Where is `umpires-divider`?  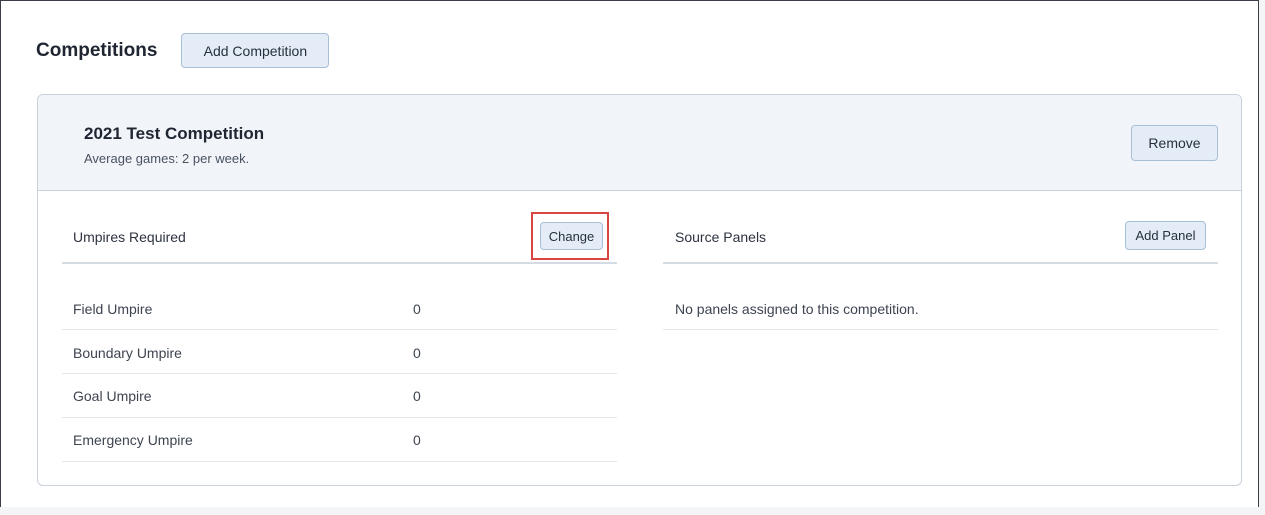
umpires-divider is located at coordinates (339, 263).